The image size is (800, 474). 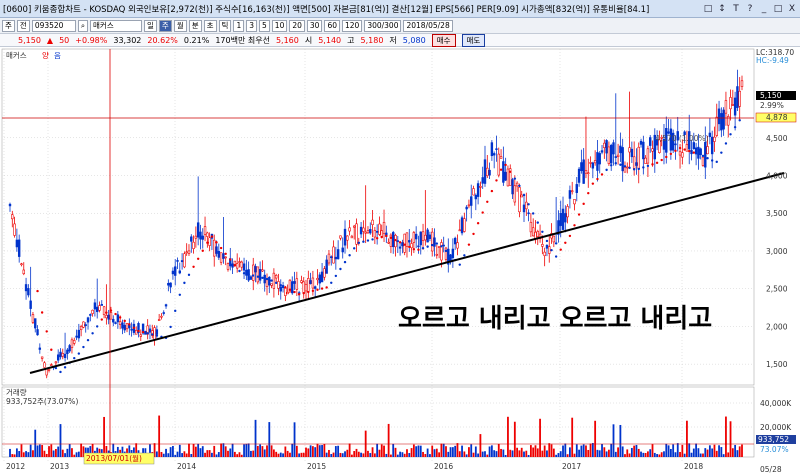 I want to click on interval-60: 60, so click(x=332, y=25).